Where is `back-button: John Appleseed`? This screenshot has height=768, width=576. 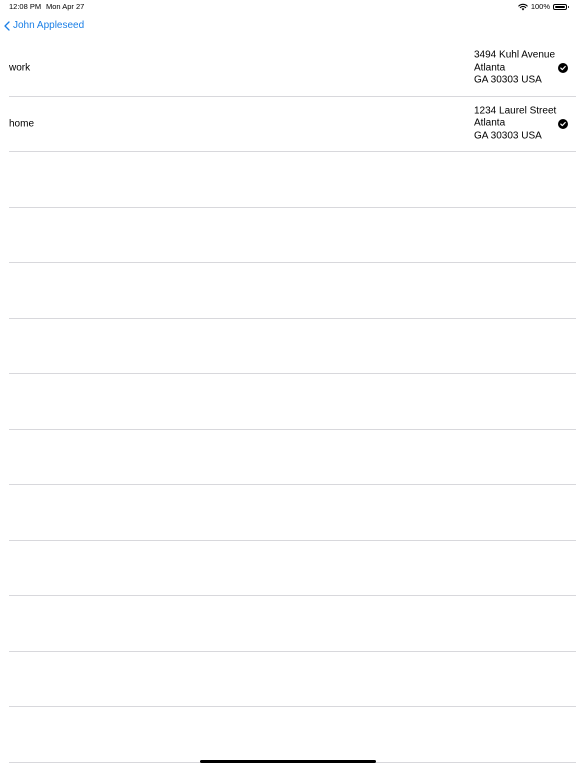 back-button: John Appleseed is located at coordinates (44, 25).